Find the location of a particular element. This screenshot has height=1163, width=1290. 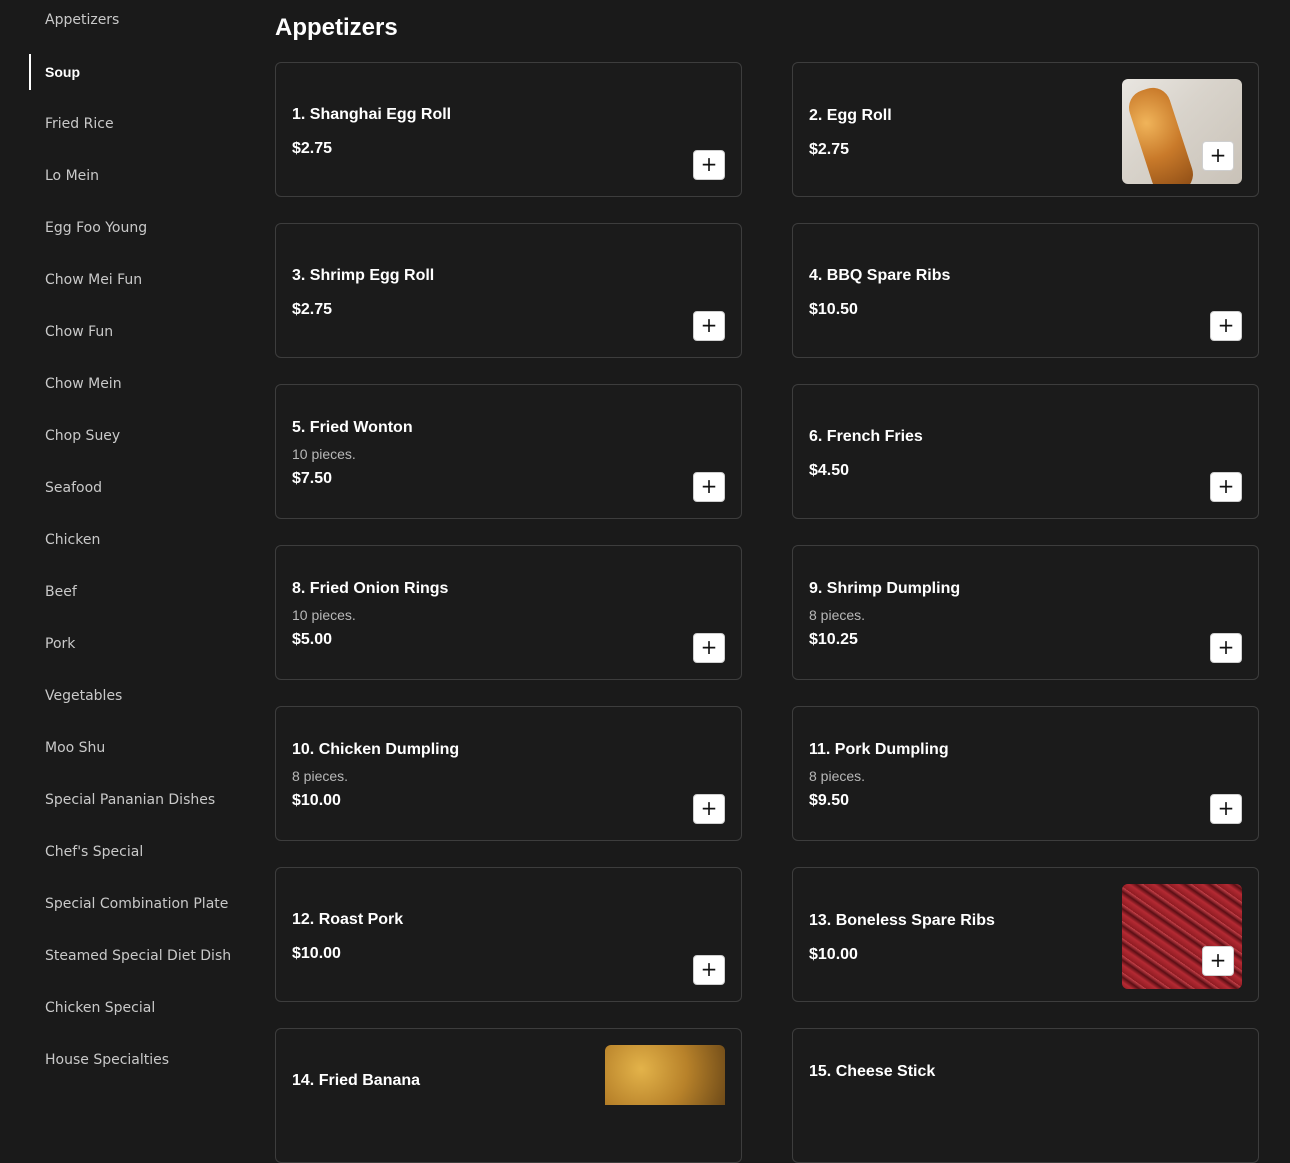

item-name: 12. Roast Pork is located at coordinates (348, 919).